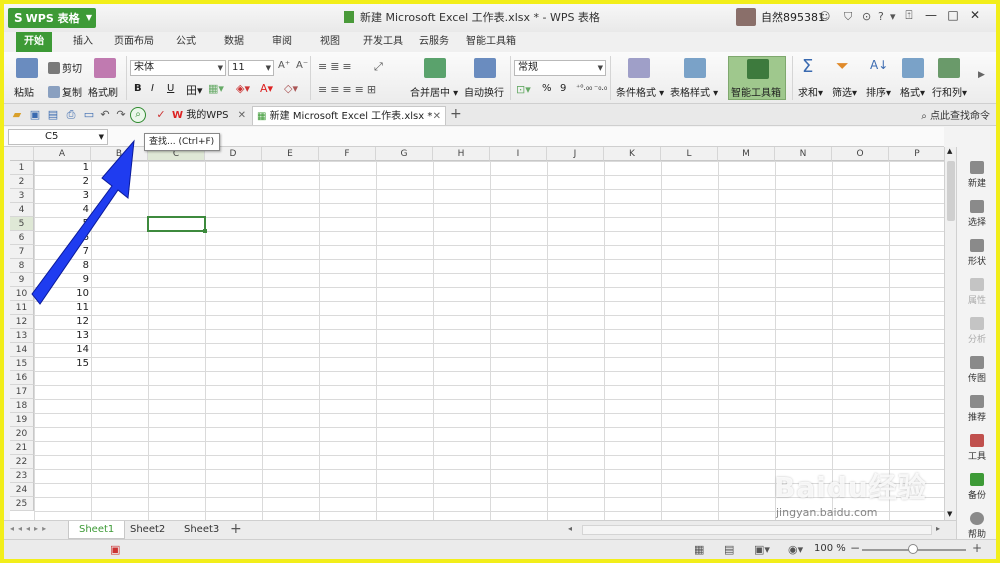  What do you see at coordinates (22, 266) in the screenshot?
I see `row-header-8: 8` at bounding box center [22, 266].